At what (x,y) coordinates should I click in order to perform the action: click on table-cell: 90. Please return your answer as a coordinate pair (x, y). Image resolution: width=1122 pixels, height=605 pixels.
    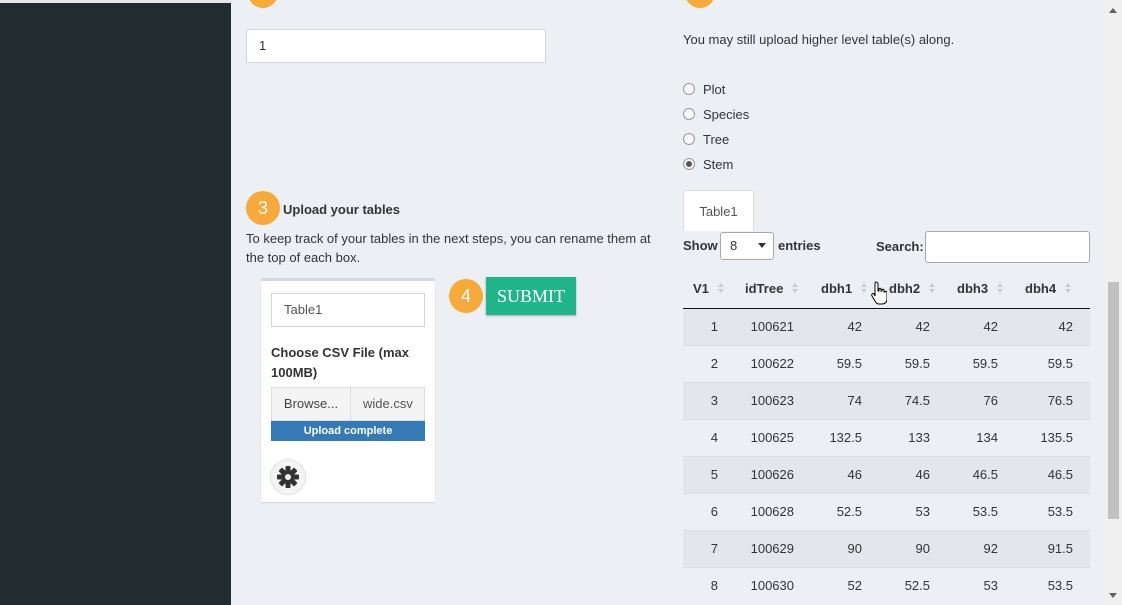
    Looking at the image, I should click on (913, 548).